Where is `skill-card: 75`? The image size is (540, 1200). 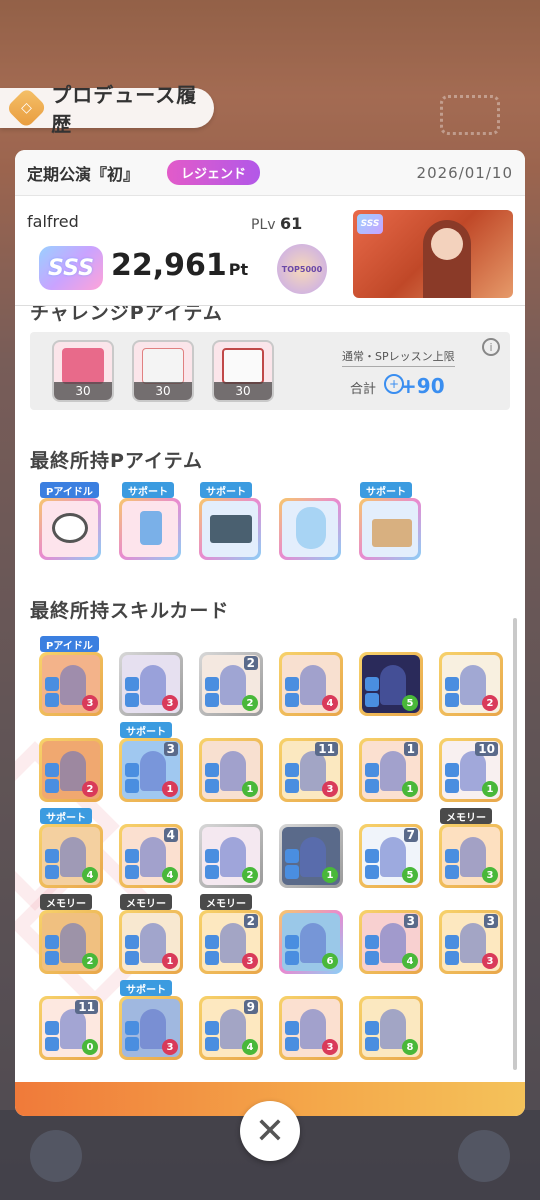
skill-card: 75 is located at coordinates (391, 856).